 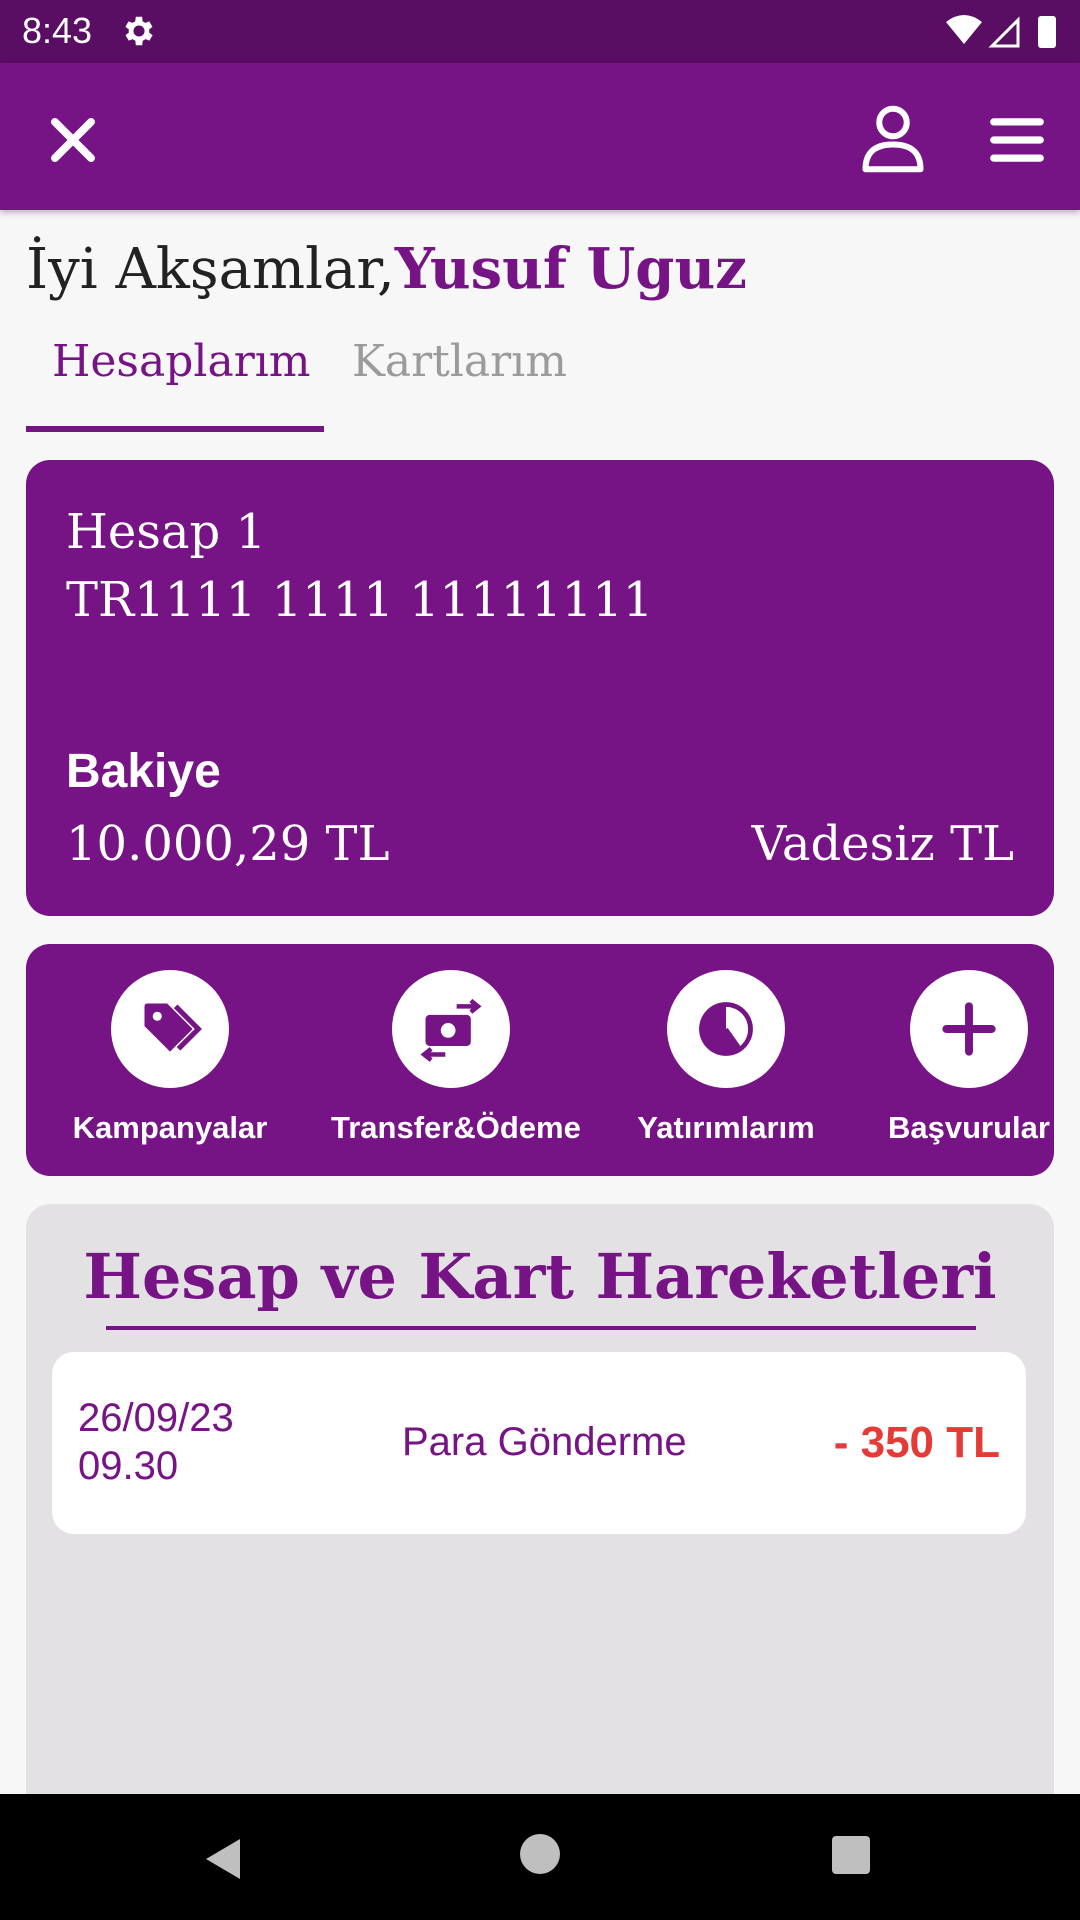 I want to click on quick-action-kampanyalar: Kampanyalar, so click(x=170, y=1070).